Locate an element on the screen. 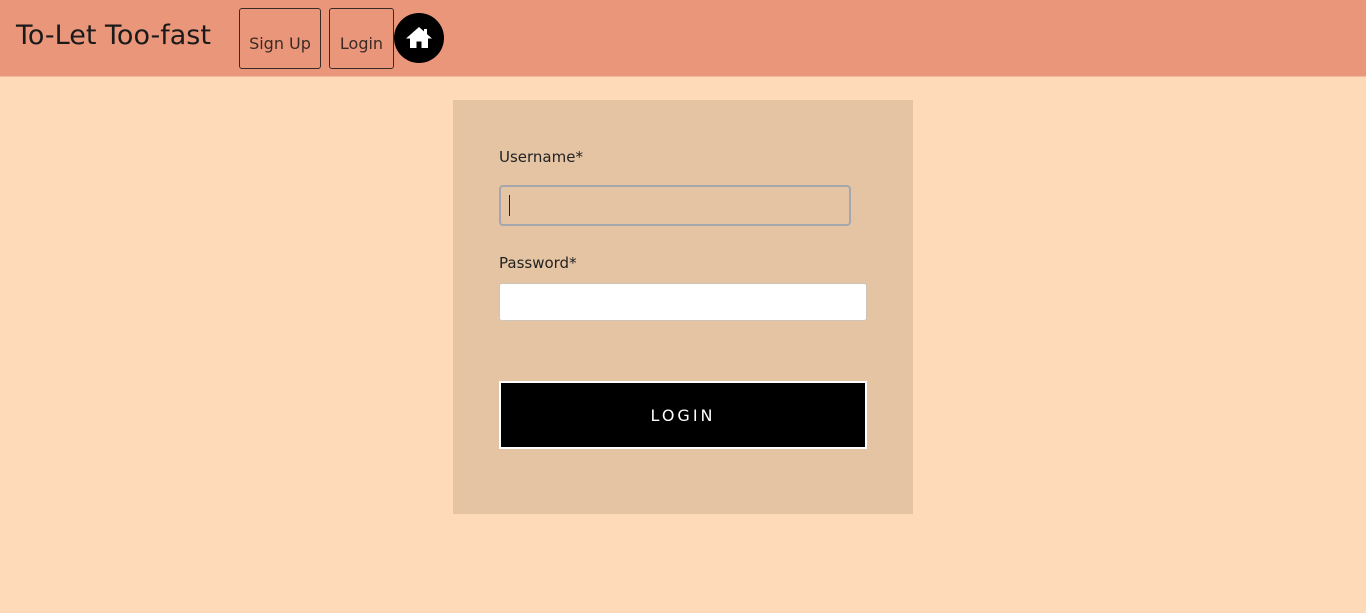 This screenshot has width=1366, height=613. login-nav-button: Login is located at coordinates (361, 38).